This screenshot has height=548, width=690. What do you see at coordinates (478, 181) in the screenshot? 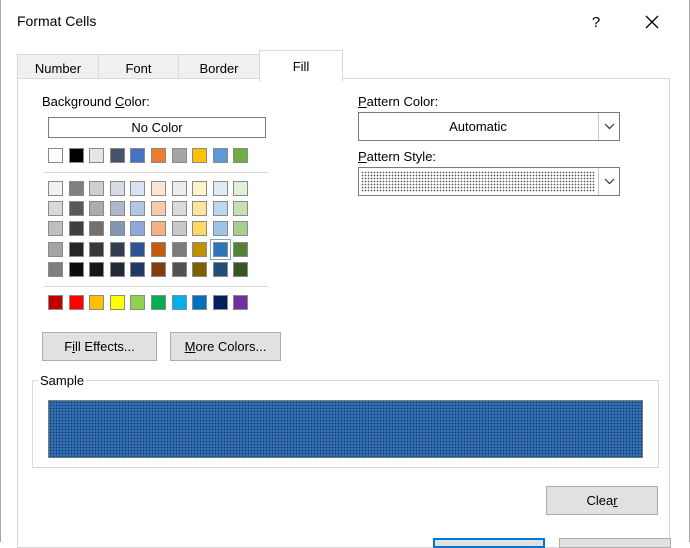
I see `dotted-pattern-preview` at bounding box center [478, 181].